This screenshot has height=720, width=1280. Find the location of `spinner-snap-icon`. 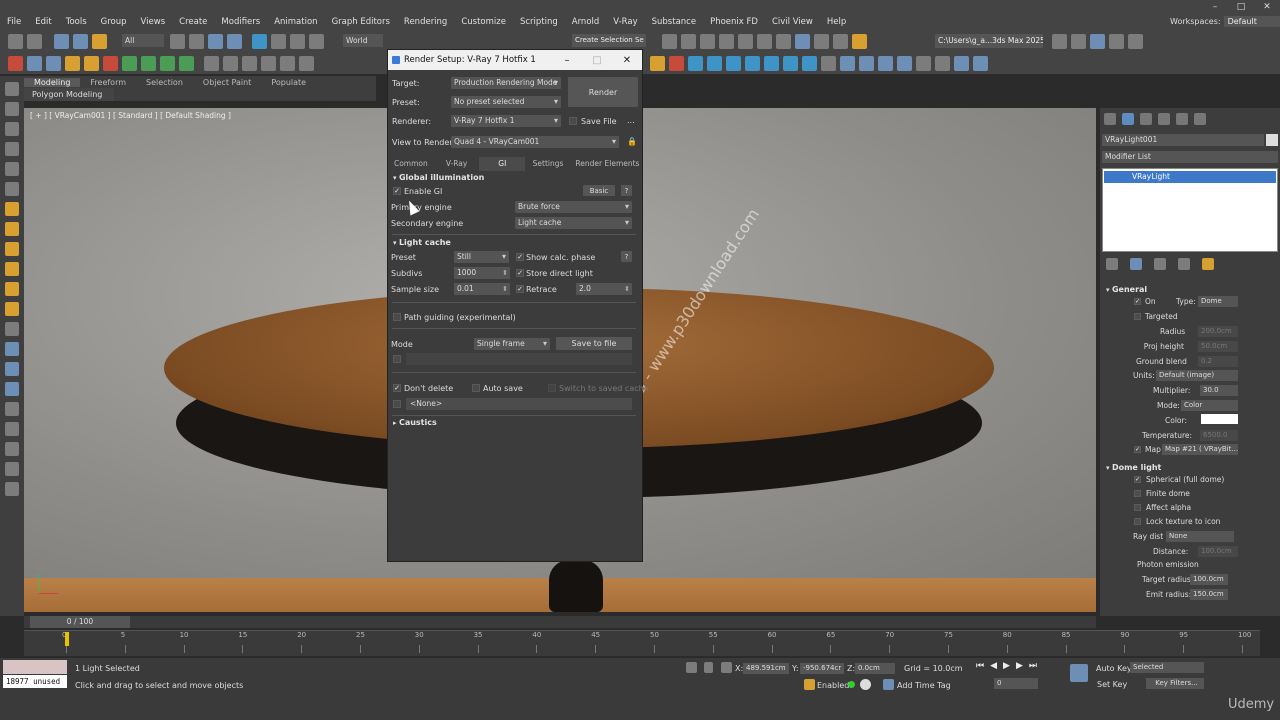

spinner-snap-icon is located at coordinates (904, 63).